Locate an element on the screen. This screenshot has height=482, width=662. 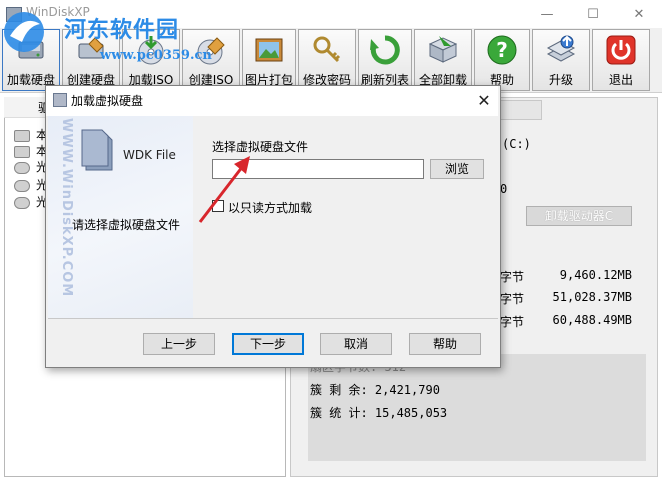
cancel-button: 取消 is located at coordinates (356, 344).